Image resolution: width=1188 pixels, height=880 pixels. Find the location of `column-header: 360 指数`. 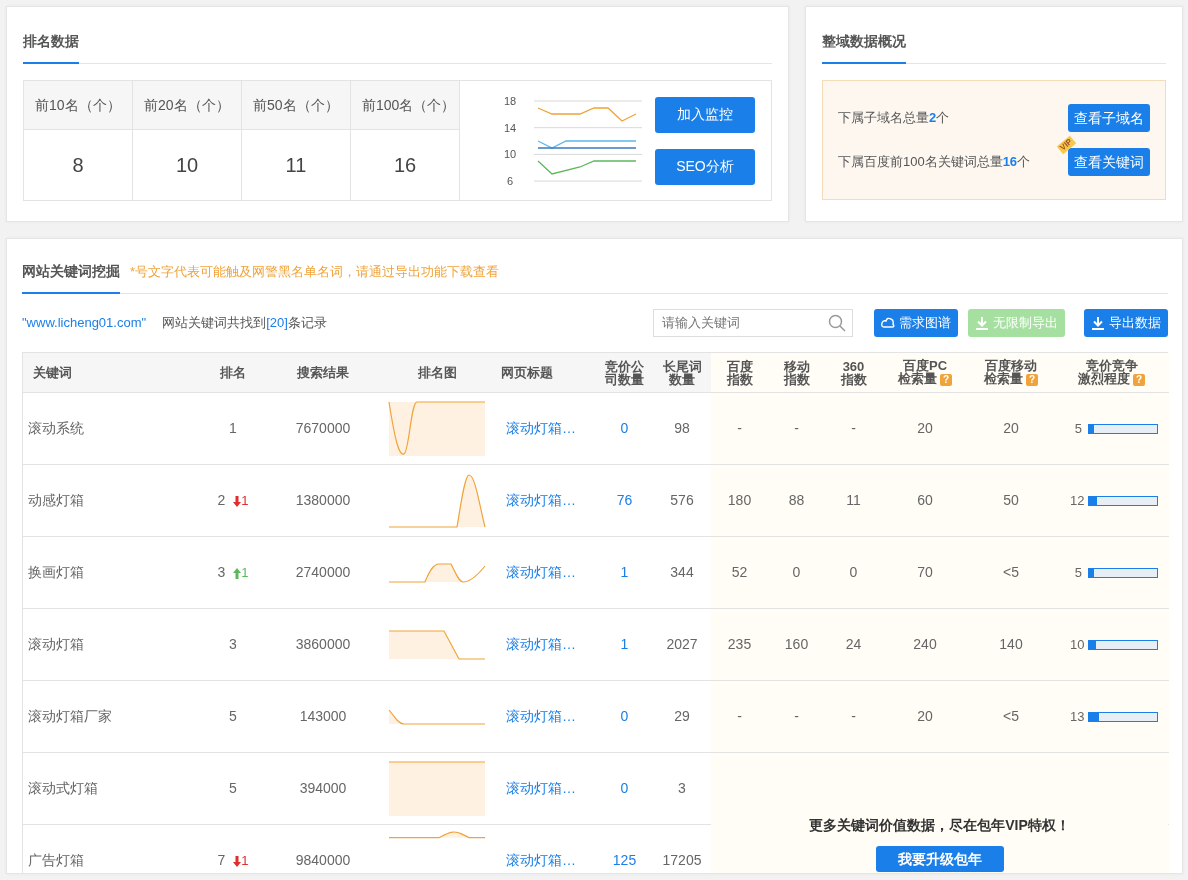

column-header: 360 指数 is located at coordinates (853, 372).